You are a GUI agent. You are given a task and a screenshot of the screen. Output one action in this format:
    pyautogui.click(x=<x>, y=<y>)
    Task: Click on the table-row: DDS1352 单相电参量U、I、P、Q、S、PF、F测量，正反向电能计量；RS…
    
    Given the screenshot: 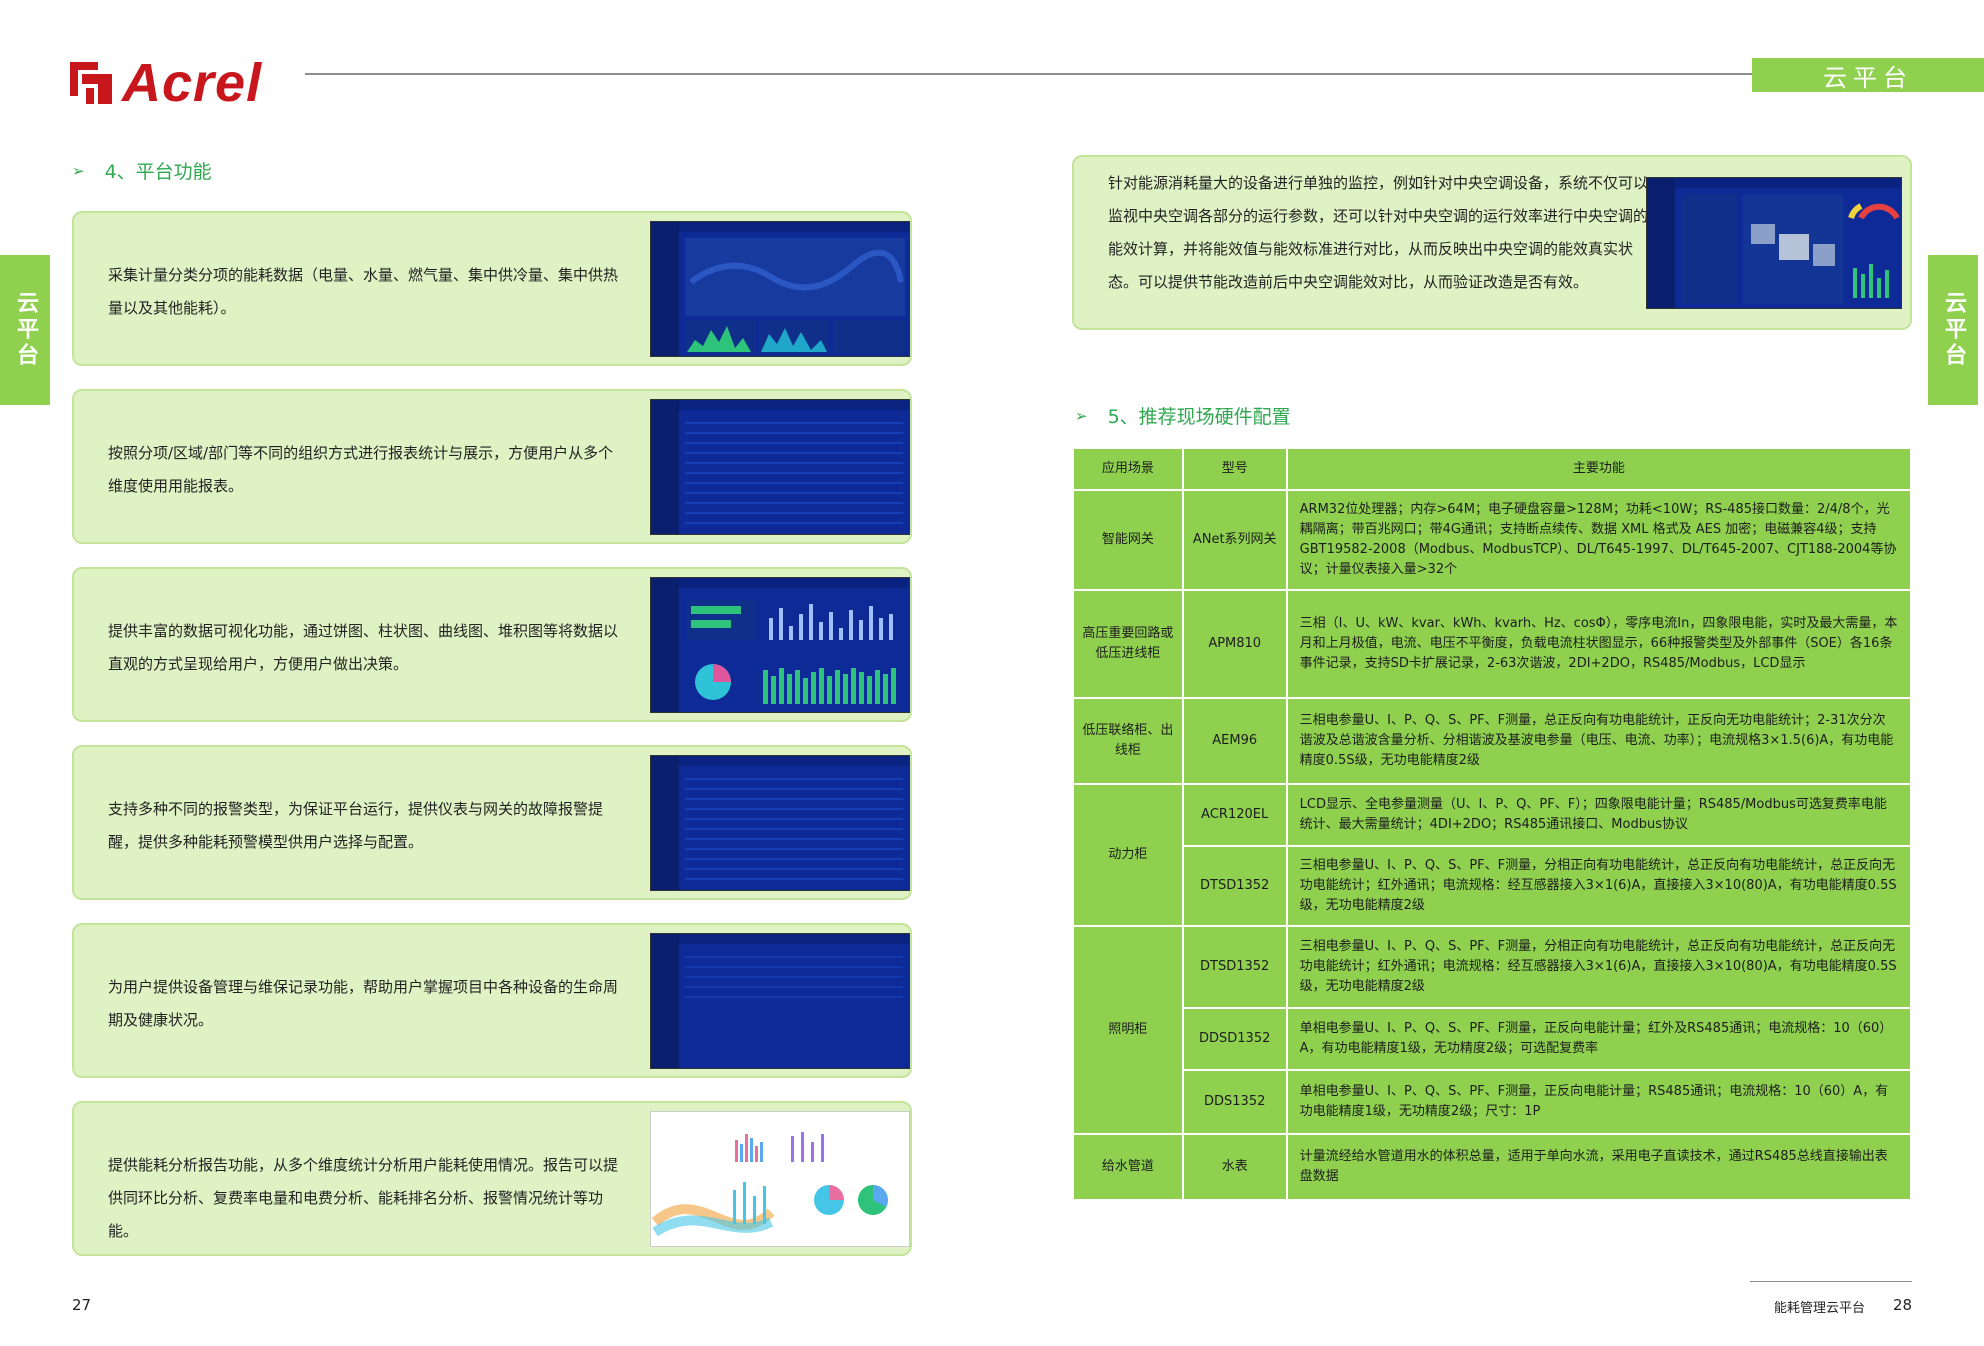 What is the action you would take?
    pyautogui.click(x=1493, y=1102)
    